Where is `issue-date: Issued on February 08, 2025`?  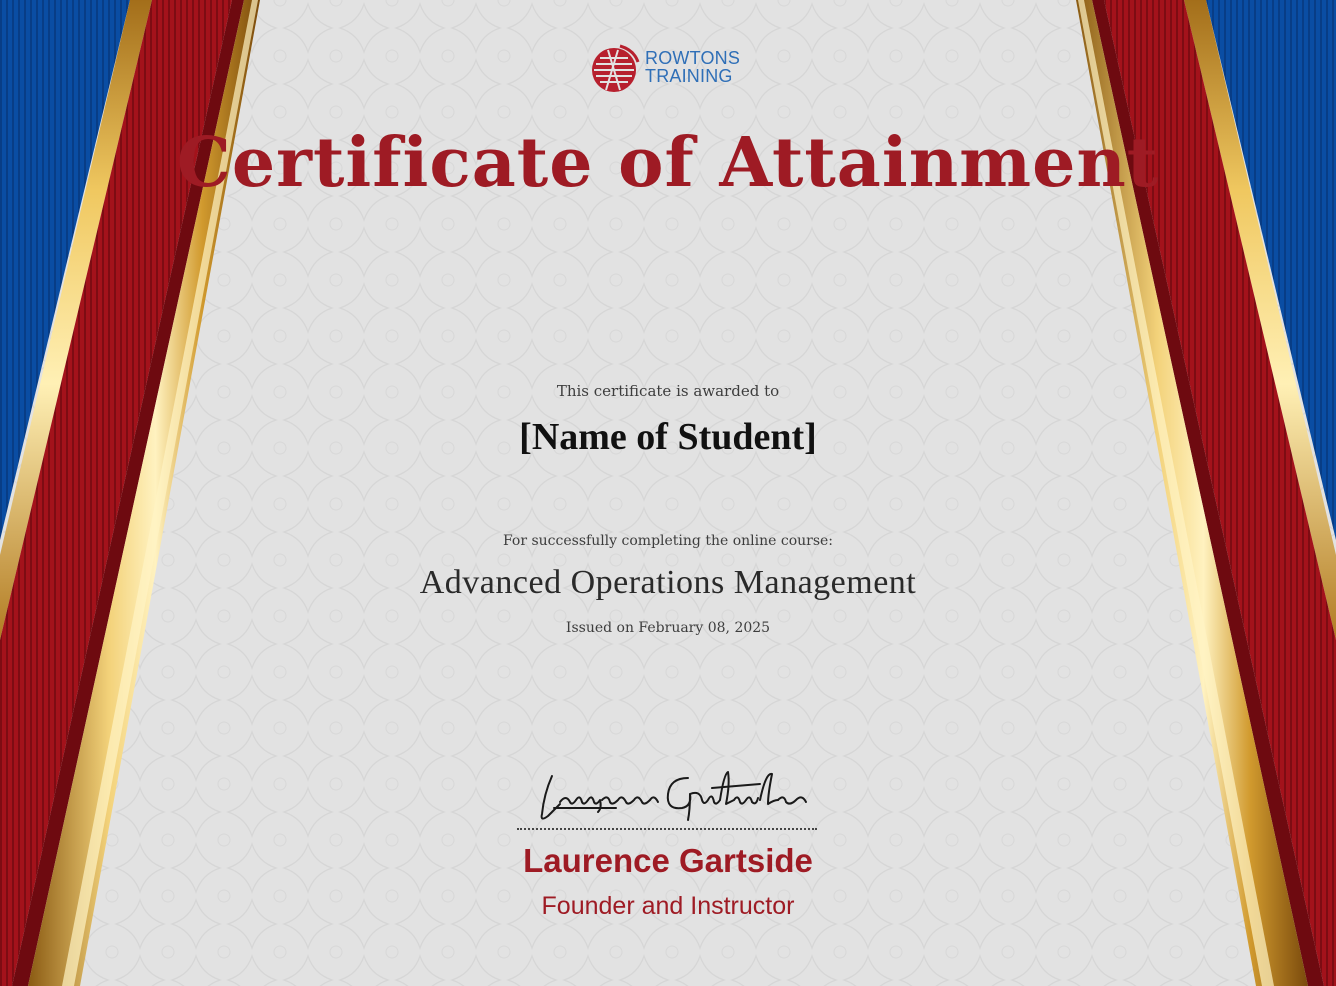 issue-date: Issued on February 08, 2025 is located at coordinates (668, 628).